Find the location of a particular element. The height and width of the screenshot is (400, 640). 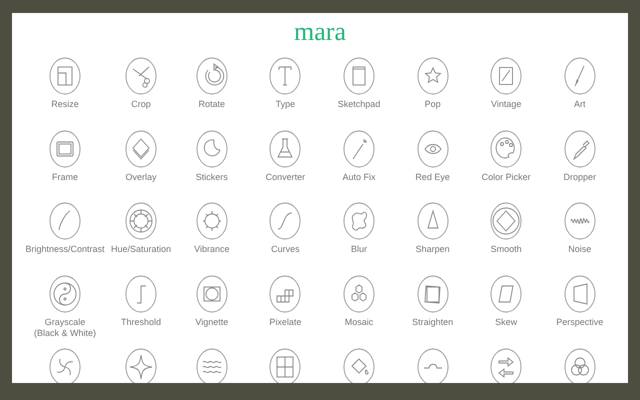

paint-bucket-icon is located at coordinates (358, 365).